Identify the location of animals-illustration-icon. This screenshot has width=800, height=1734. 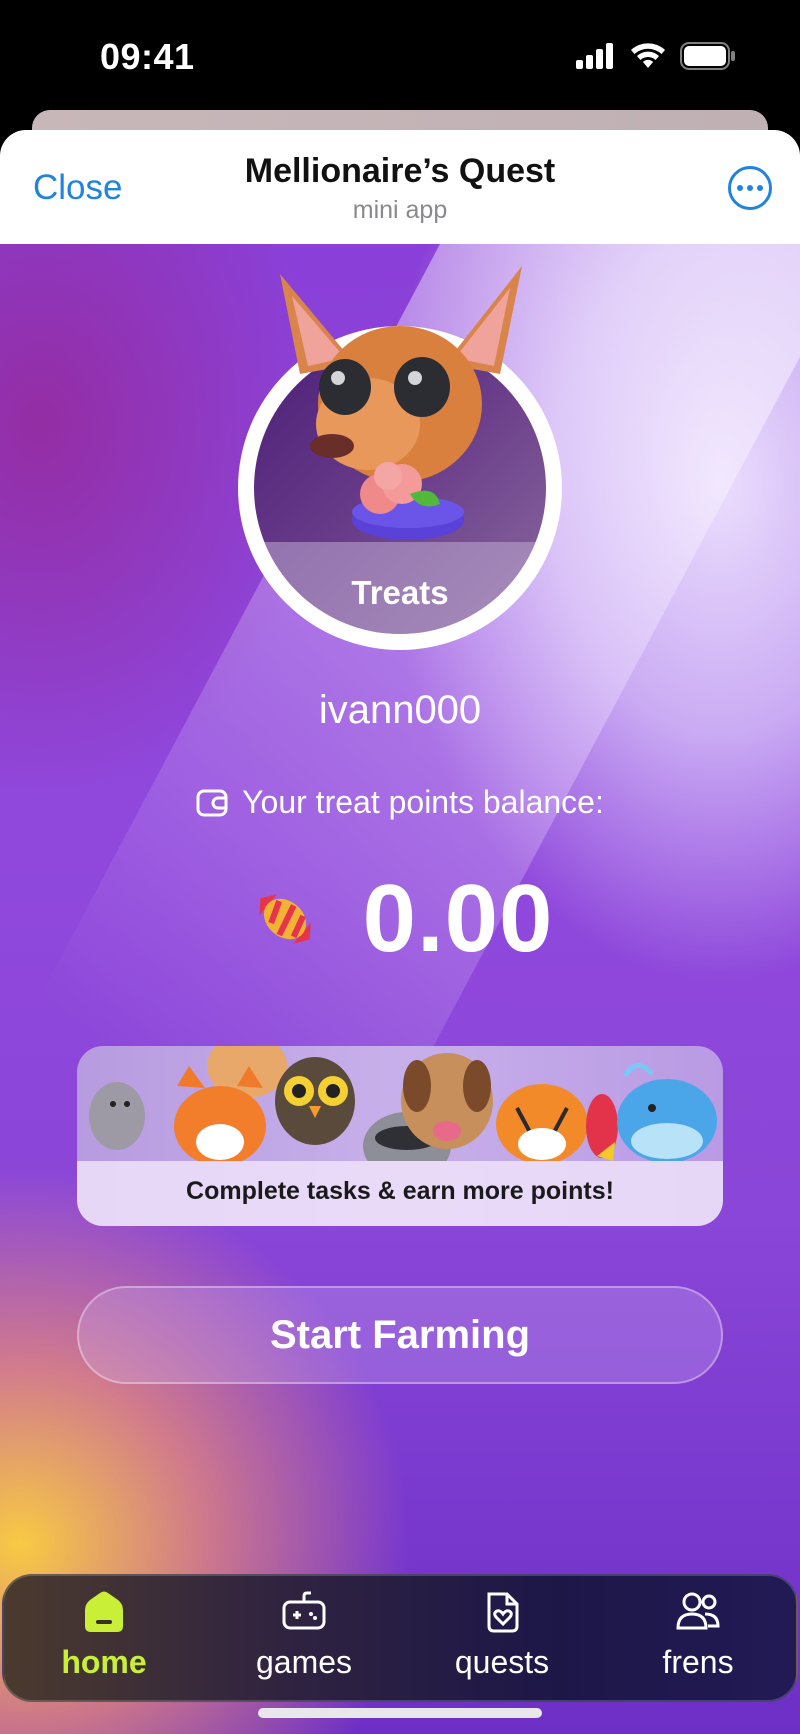
(403, 1103).